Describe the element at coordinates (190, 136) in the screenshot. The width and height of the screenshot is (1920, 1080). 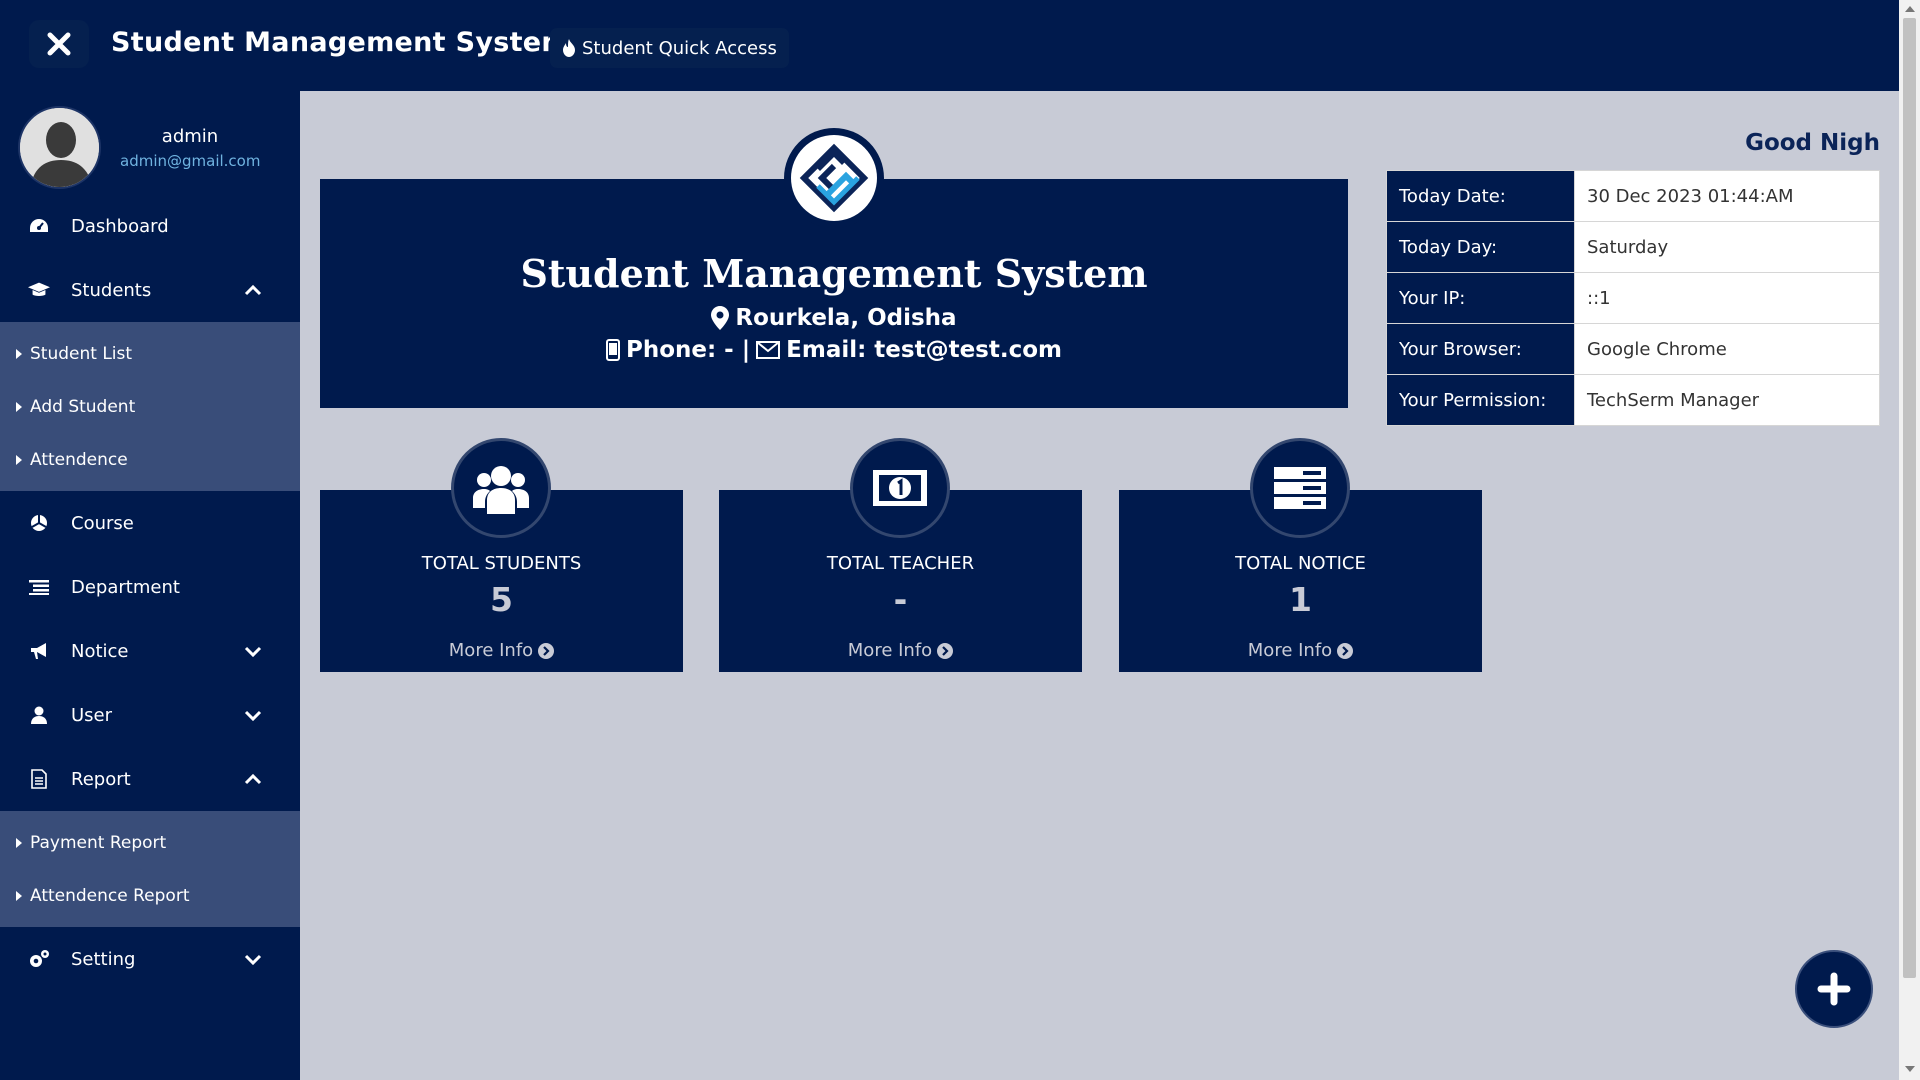
I see `profile-name: admin` at that location.